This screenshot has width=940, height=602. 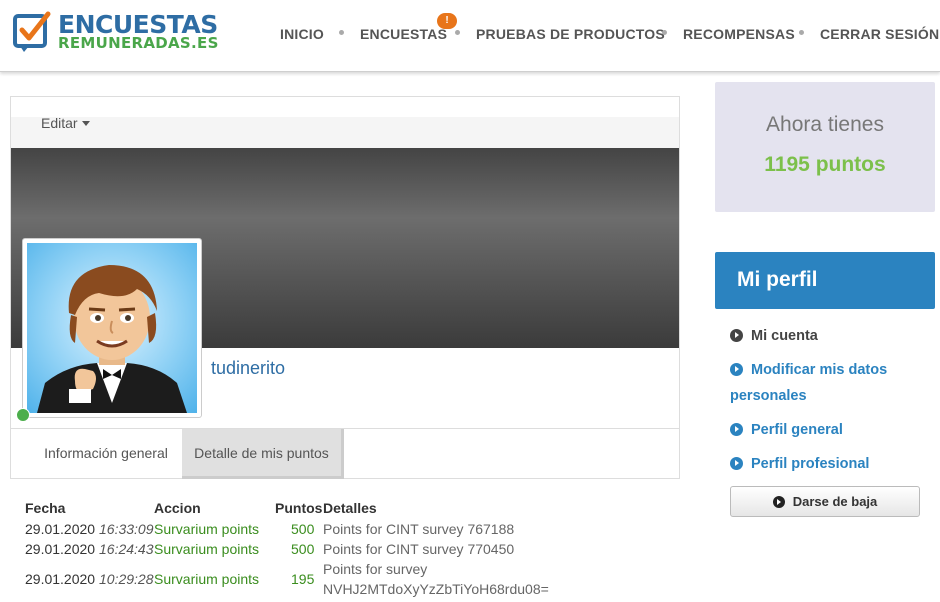 What do you see at coordinates (248, 368) in the screenshot?
I see `profile-username: tudinerito` at bounding box center [248, 368].